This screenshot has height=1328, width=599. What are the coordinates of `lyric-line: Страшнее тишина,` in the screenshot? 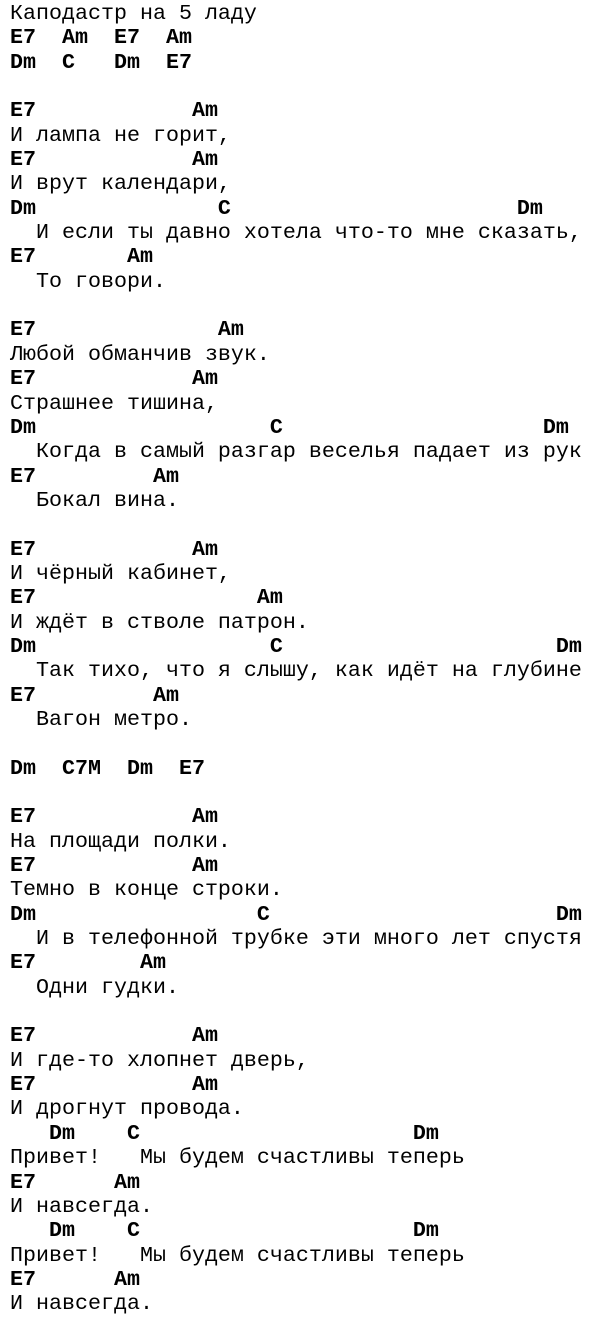 It's located at (114, 403).